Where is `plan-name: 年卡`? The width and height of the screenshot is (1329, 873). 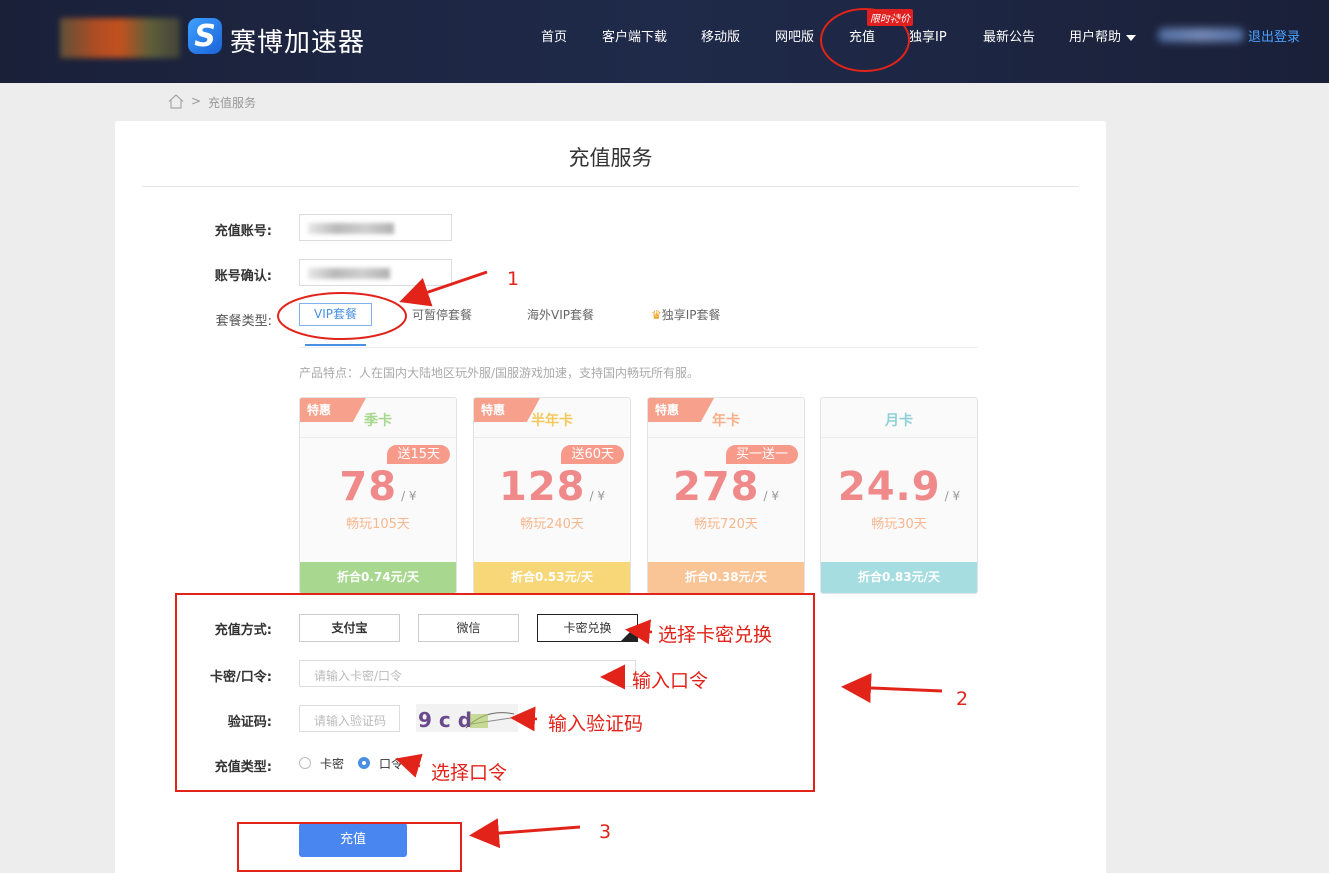
plan-name: 年卡 is located at coordinates (726, 421).